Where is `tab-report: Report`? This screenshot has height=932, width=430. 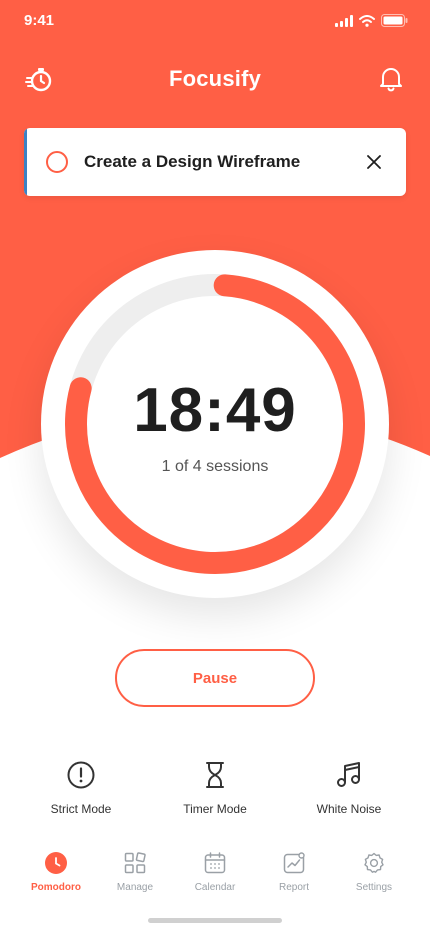 tab-report: Report is located at coordinates (294, 874).